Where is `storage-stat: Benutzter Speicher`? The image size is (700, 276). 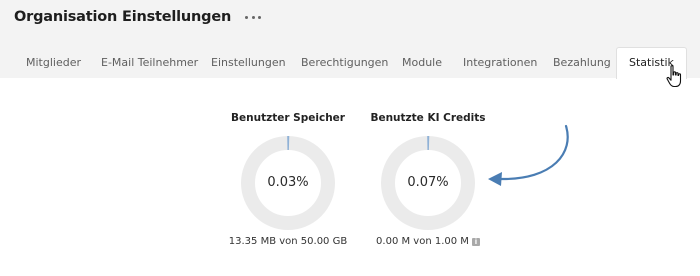
storage-stat: Benutzter Speicher is located at coordinates (288, 118).